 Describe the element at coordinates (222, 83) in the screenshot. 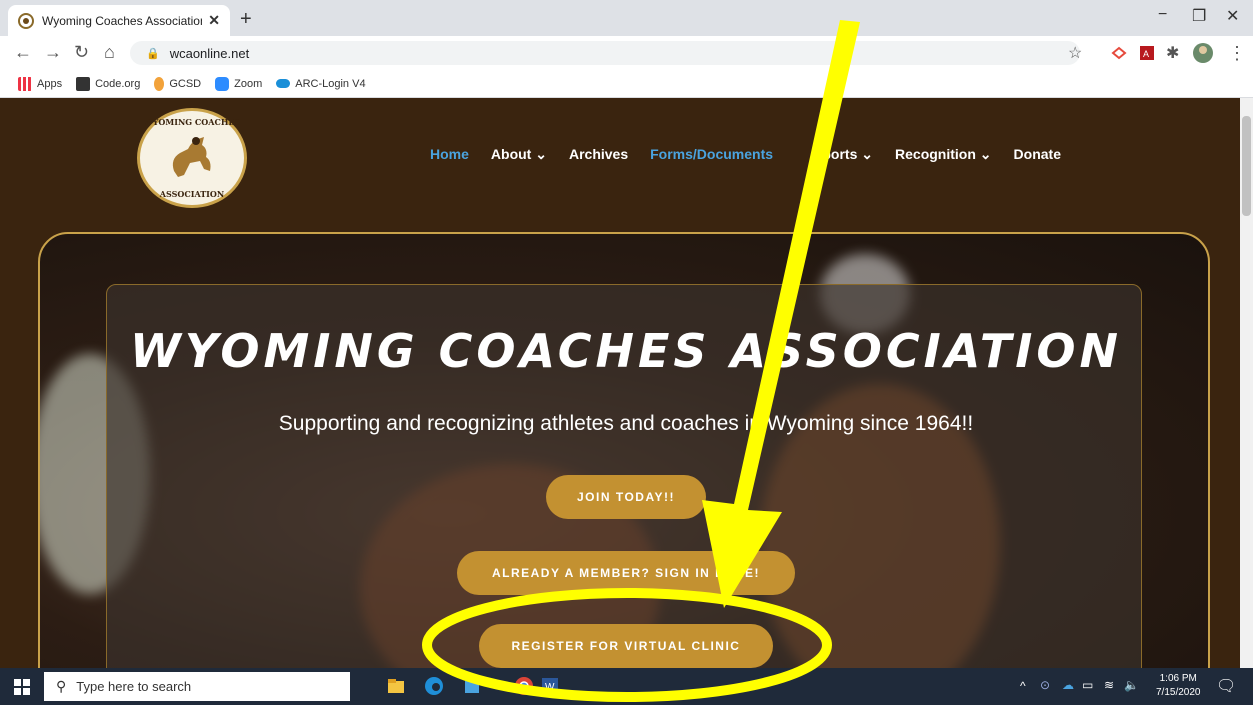

I see `zoom-icon` at that location.